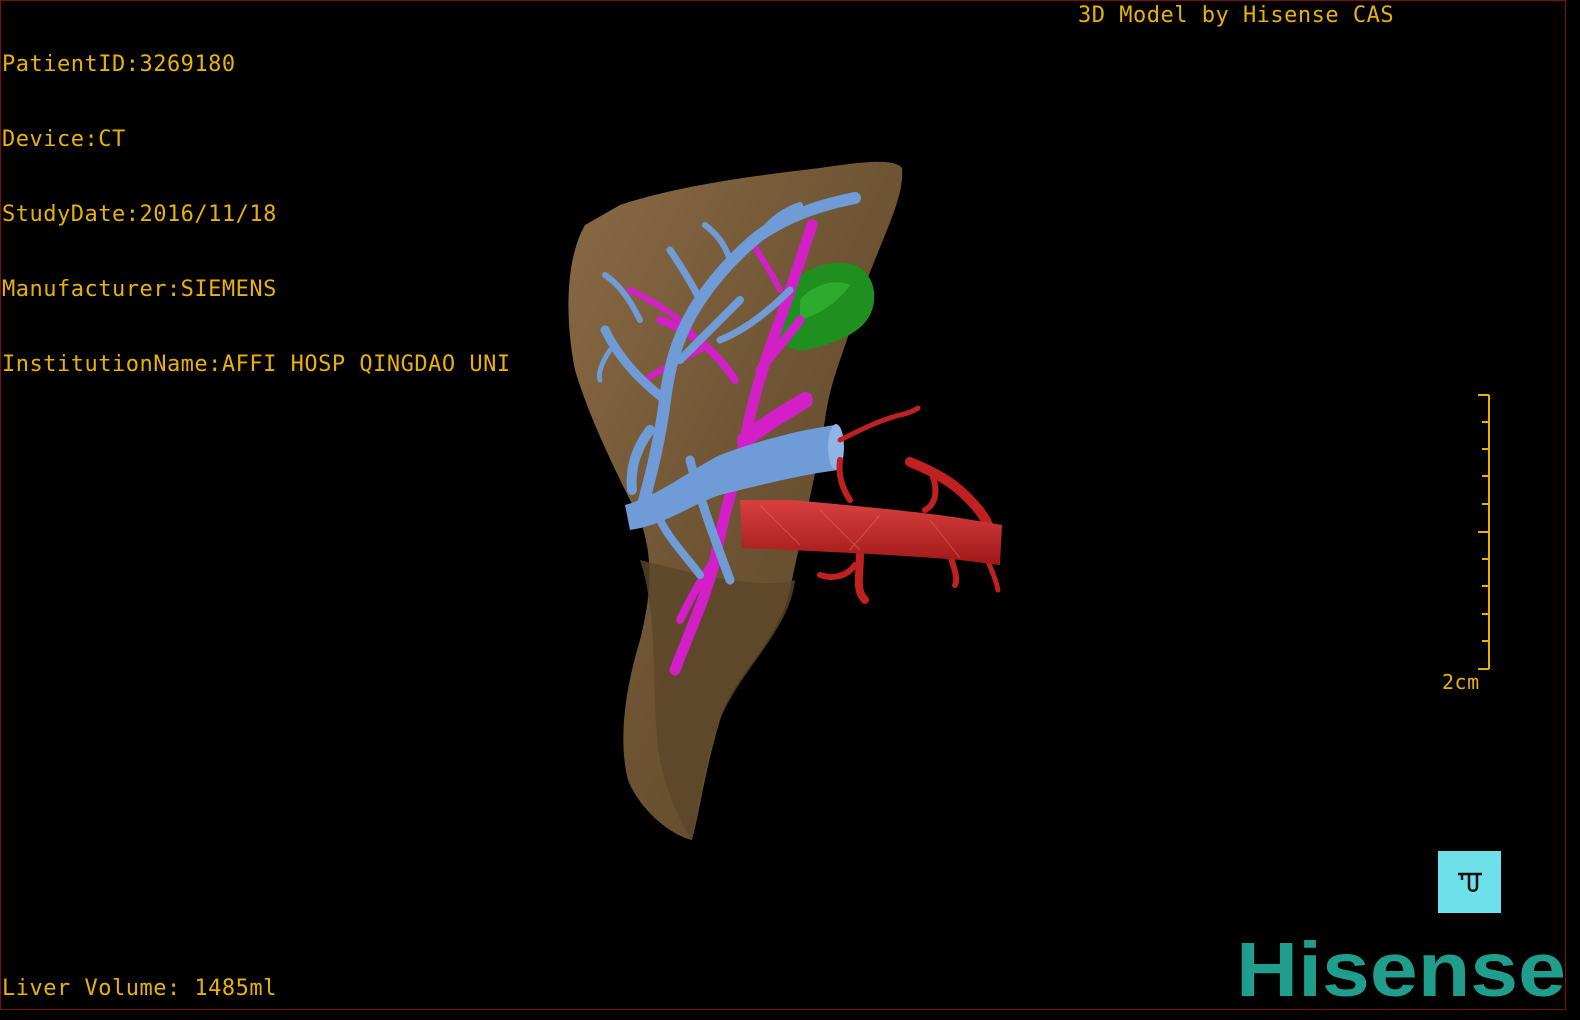 The height and width of the screenshot is (1020, 1580). Describe the element at coordinates (119, 64) in the screenshot. I see `patient-id: PatientID:3269180` at that location.